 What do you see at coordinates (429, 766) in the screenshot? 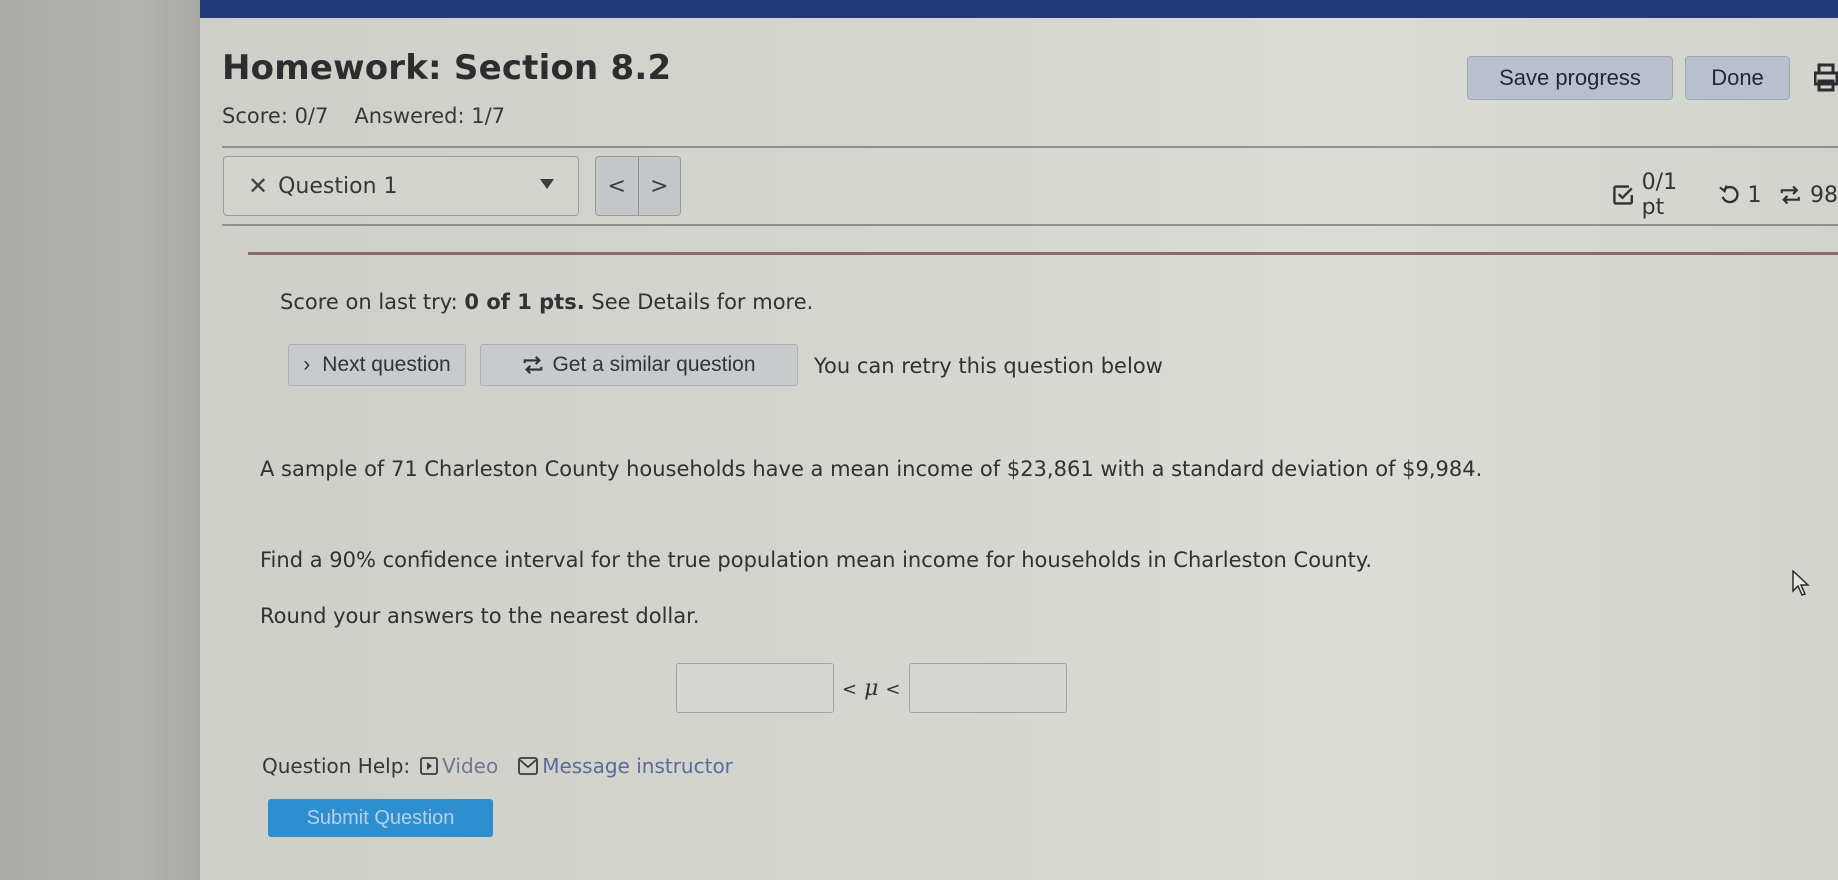
I see `video-icon` at bounding box center [429, 766].